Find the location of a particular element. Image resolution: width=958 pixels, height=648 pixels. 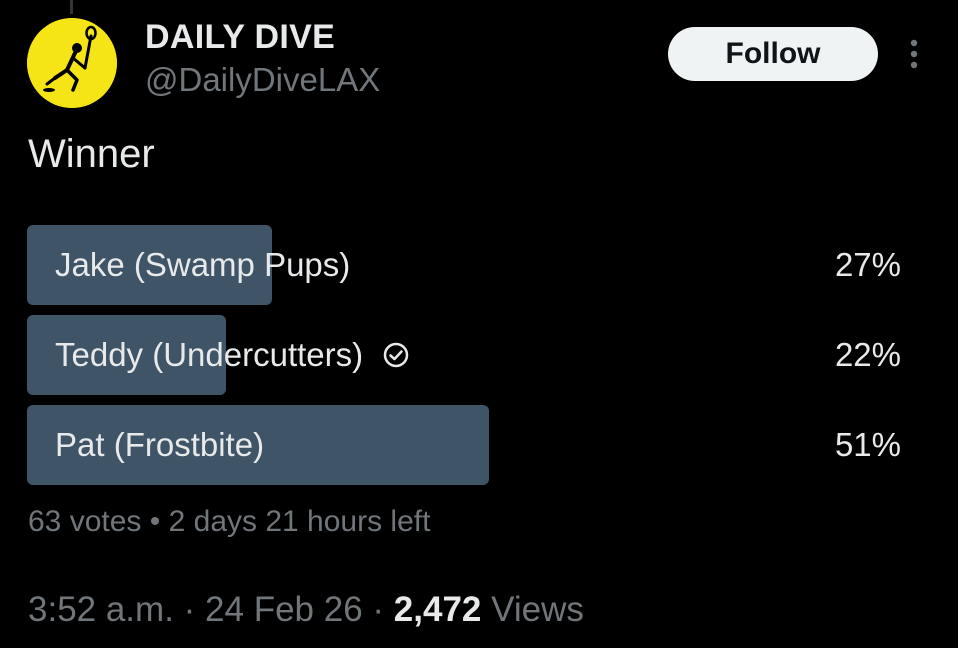

poll-option: Teddy (Undercutters) 22% is located at coordinates (464, 355).